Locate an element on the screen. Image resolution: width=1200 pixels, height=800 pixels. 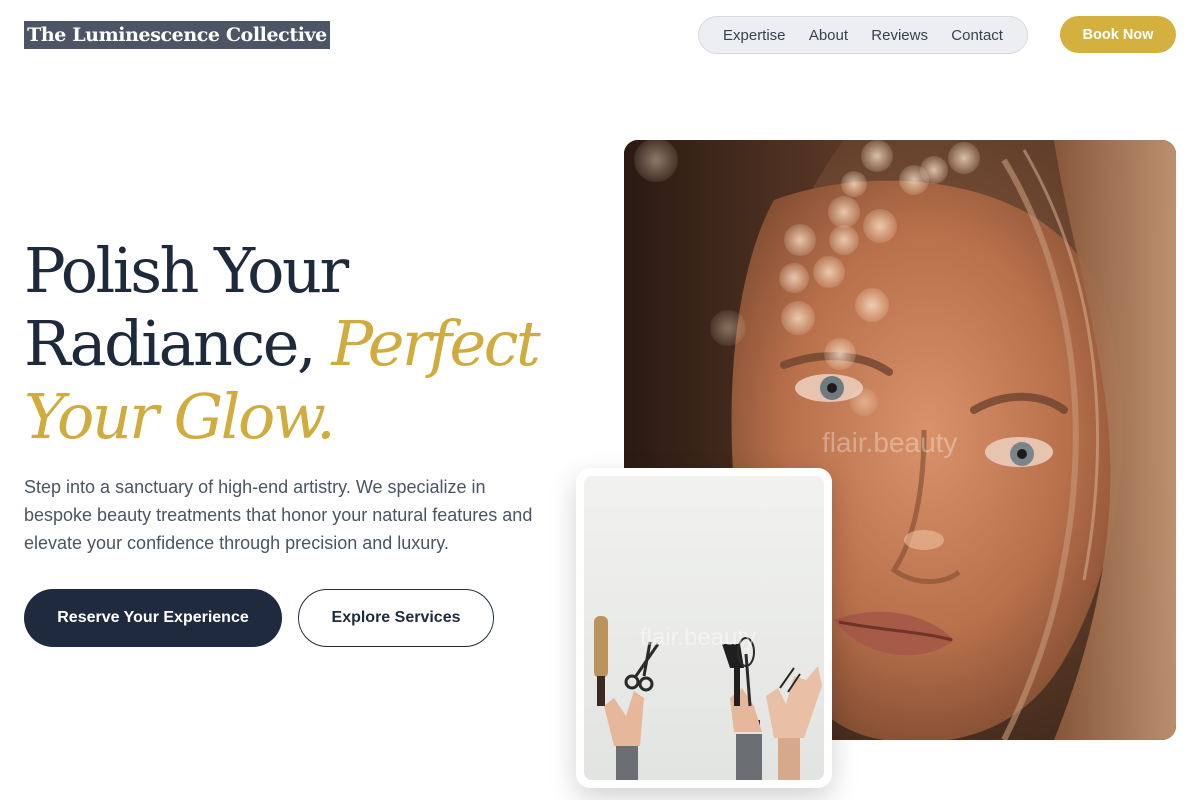
nav-link-reviews: Reviews is located at coordinates (899, 35).